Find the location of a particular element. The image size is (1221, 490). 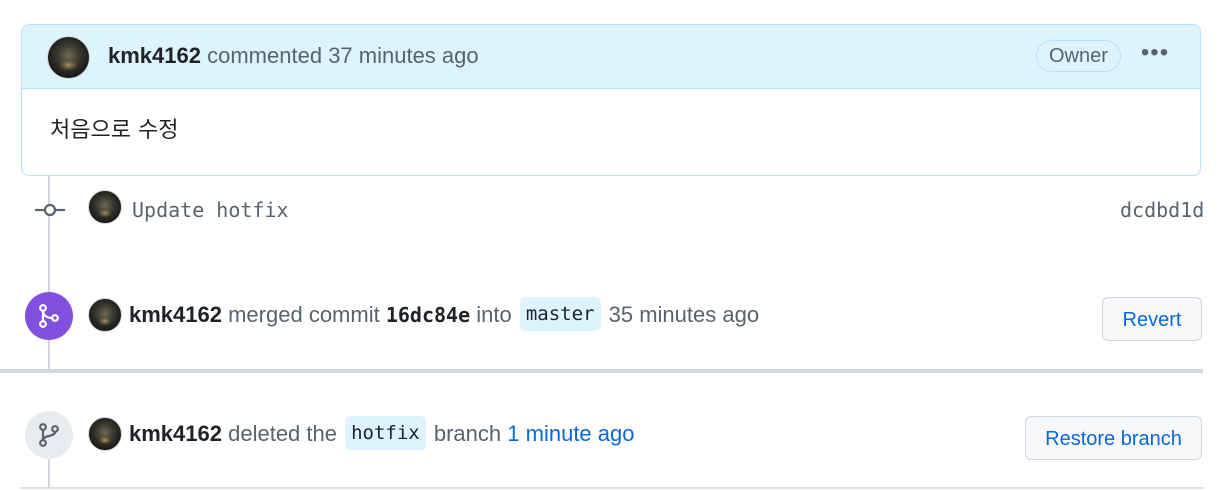

comment-body: 처음으로 수정 is located at coordinates (114, 130).